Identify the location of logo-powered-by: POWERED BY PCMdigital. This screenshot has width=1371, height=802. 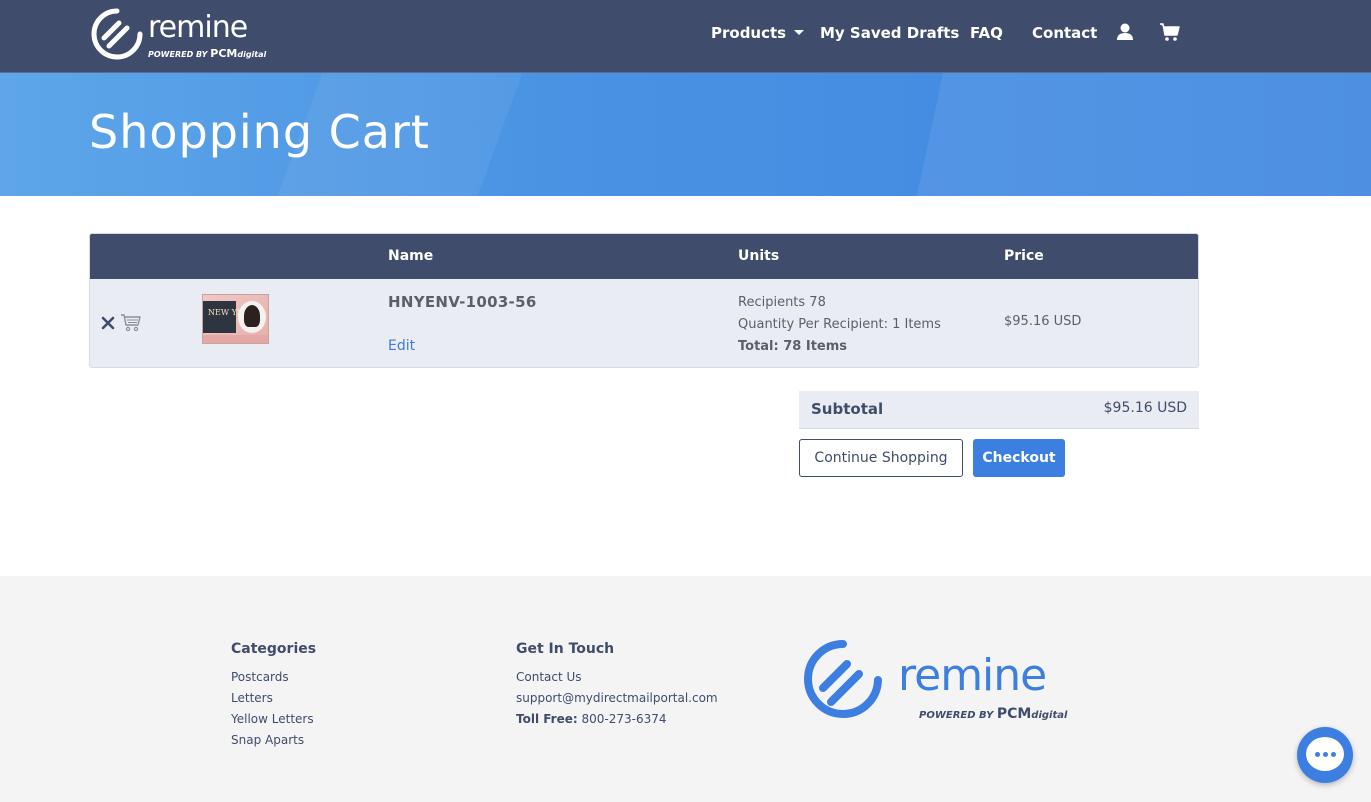
(207, 53).